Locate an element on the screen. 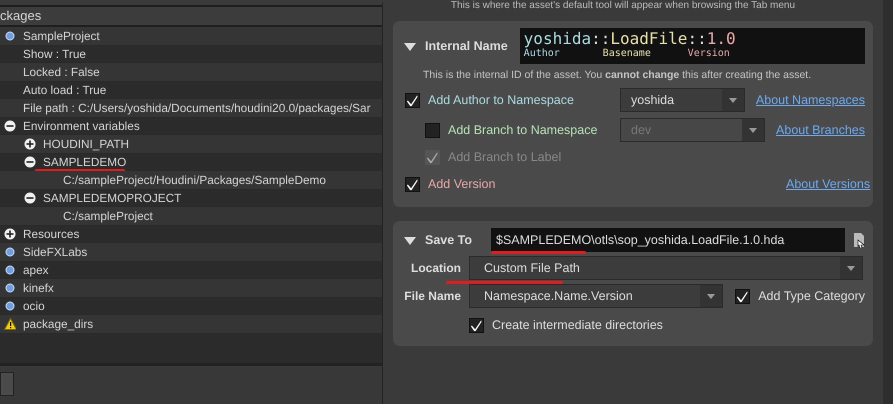 Image resolution: width=893 pixels, height=404 pixels. tree-item: Locked : False is located at coordinates (61, 72).